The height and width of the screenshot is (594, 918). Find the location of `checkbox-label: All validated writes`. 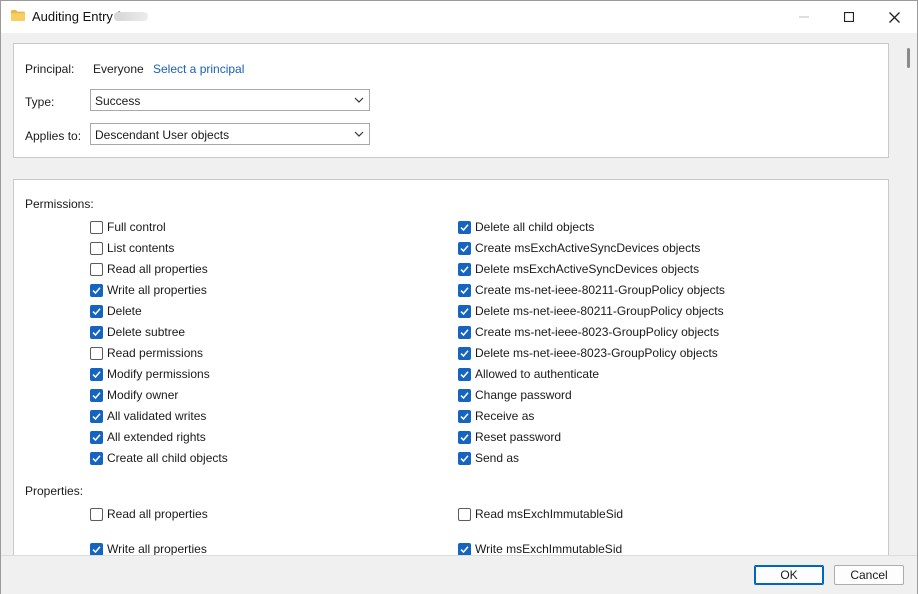

checkbox-label: All validated writes is located at coordinates (157, 416).